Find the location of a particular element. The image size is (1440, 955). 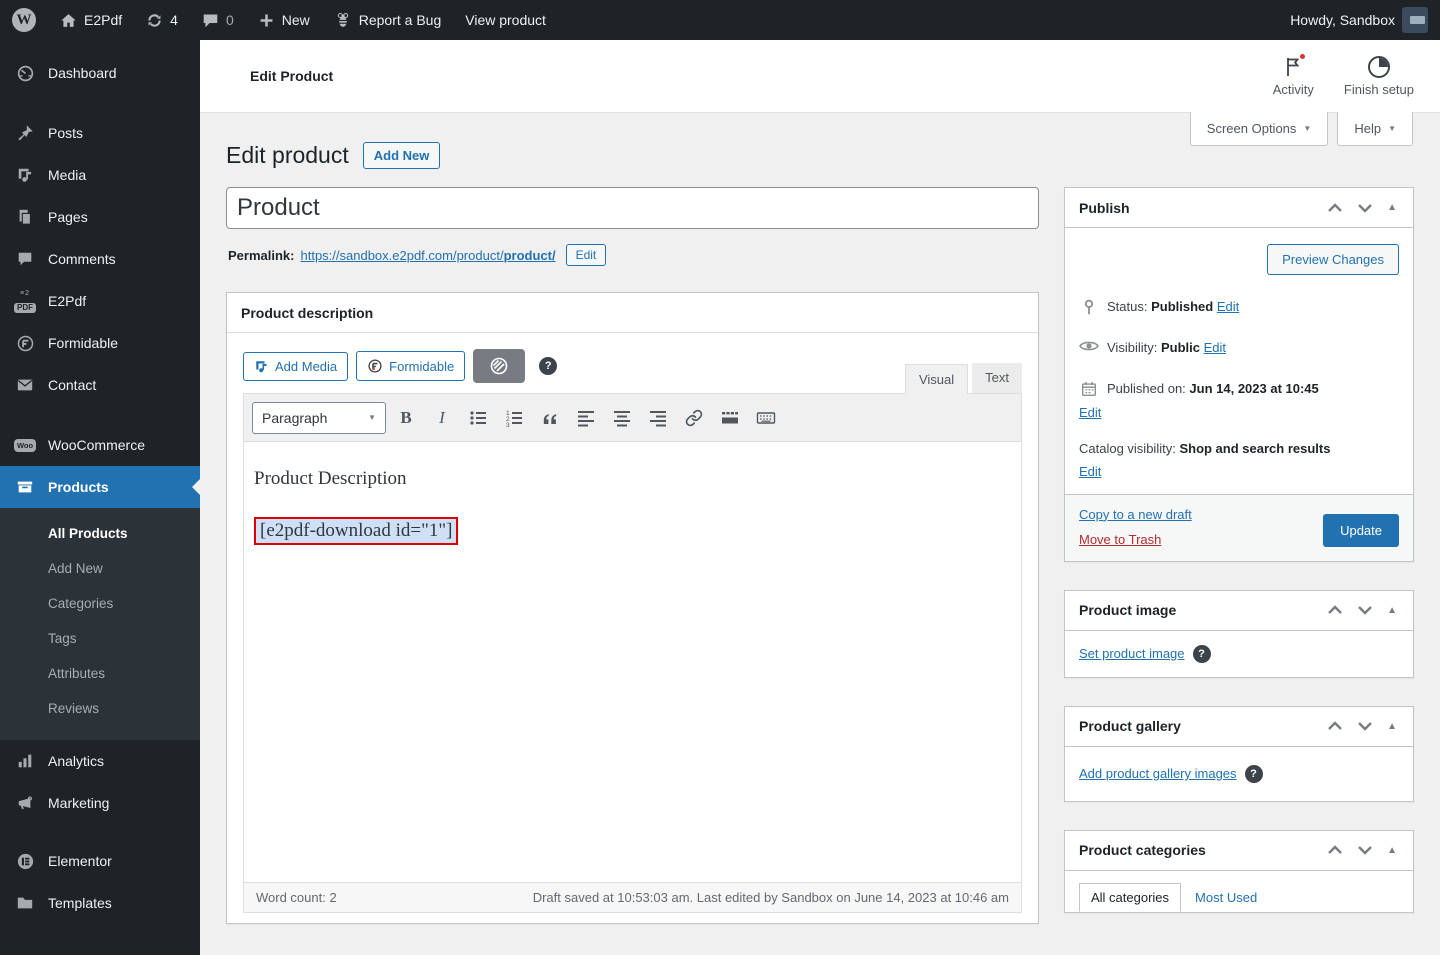

italic-button: I is located at coordinates (442, 418).